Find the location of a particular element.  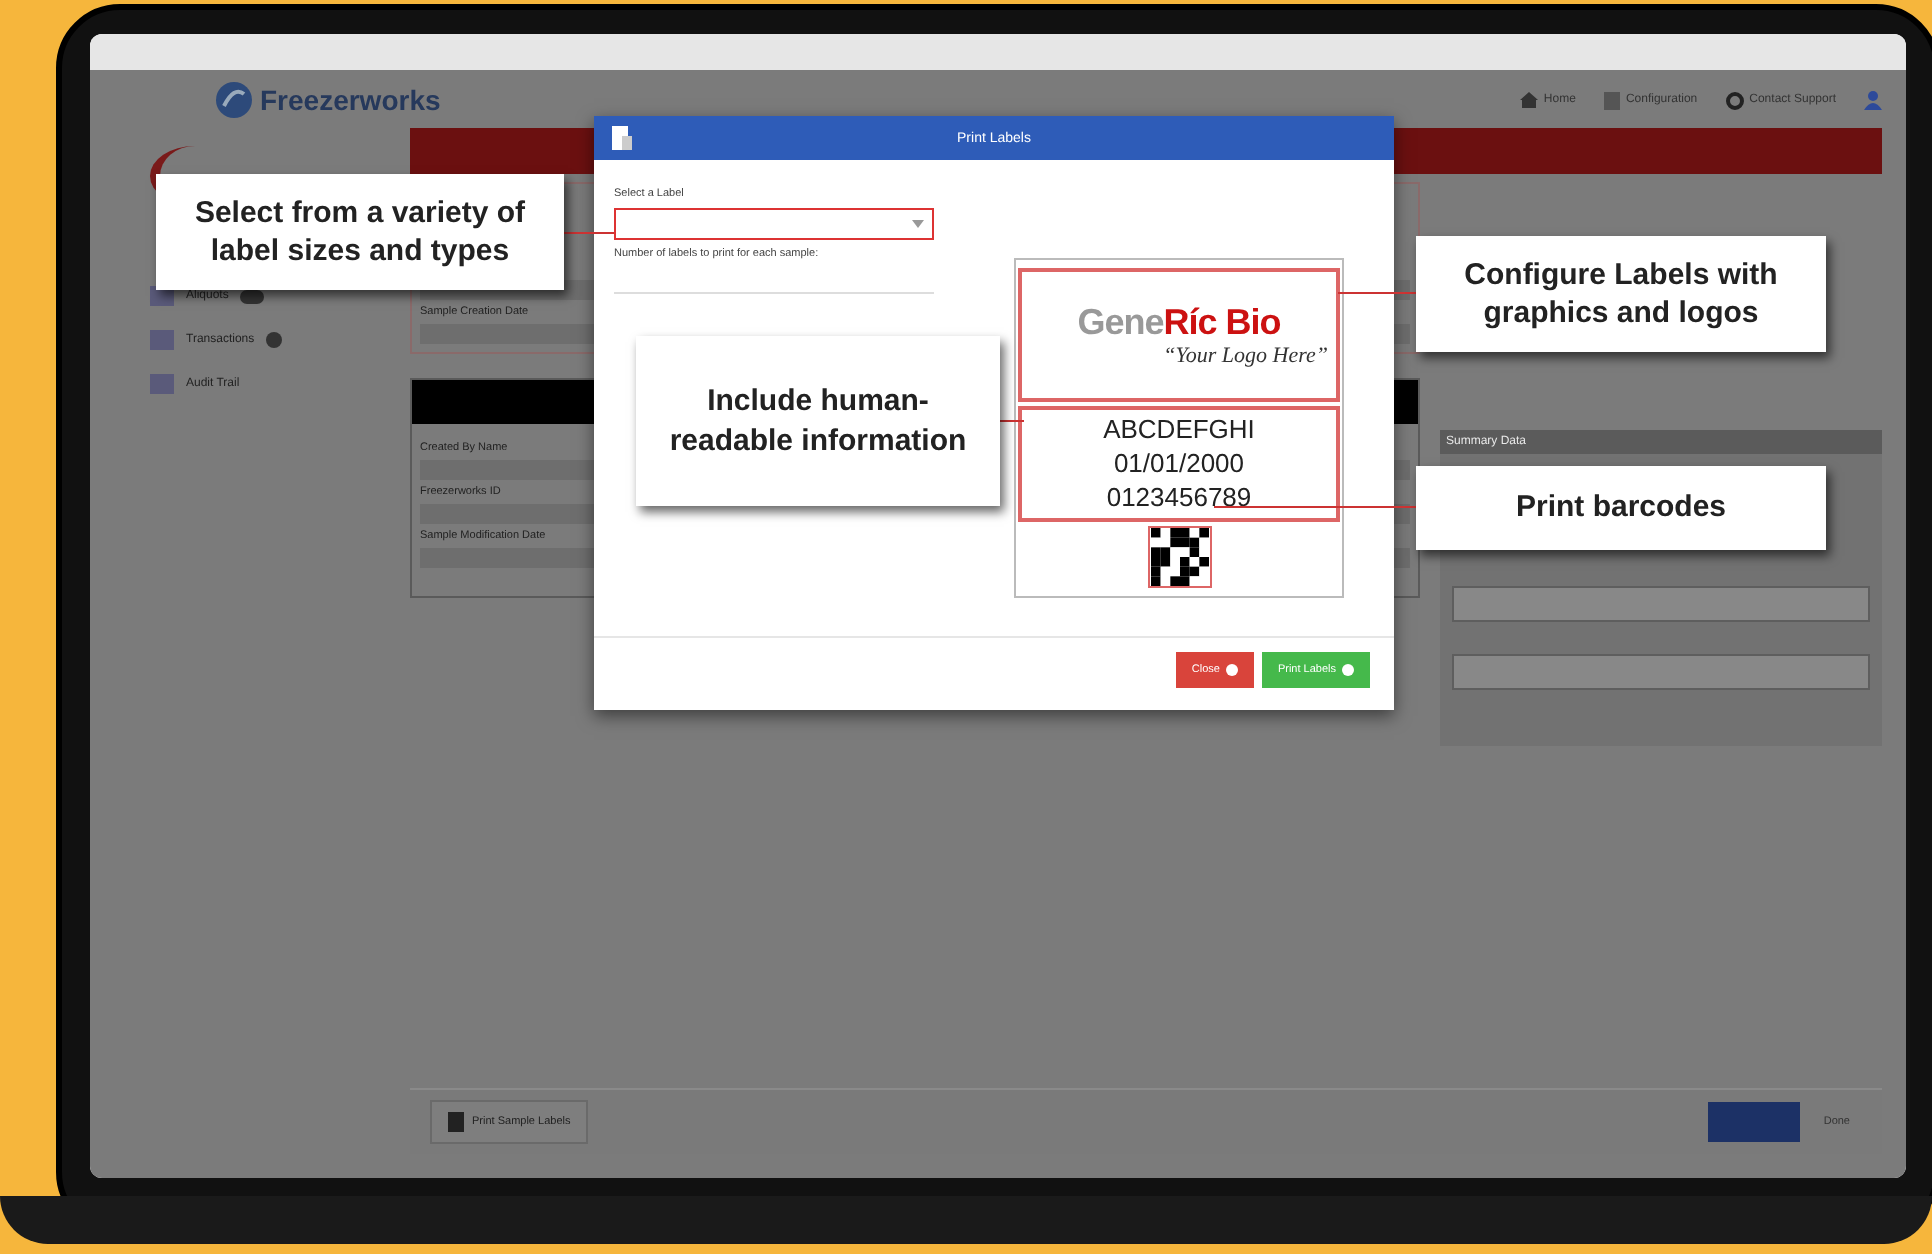

user-icon is located at coordinates (1873, 100).